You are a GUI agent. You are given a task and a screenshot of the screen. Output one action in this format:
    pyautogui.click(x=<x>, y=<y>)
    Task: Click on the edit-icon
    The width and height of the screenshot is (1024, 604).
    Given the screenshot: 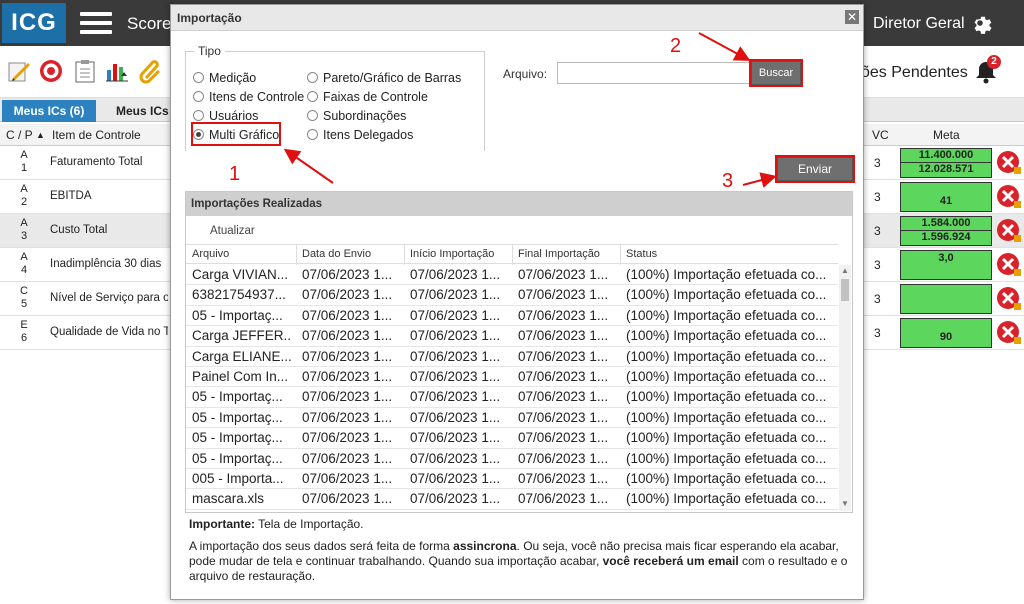 What is the action you would take?
    pyautogui.click(x=19, y=71)
    